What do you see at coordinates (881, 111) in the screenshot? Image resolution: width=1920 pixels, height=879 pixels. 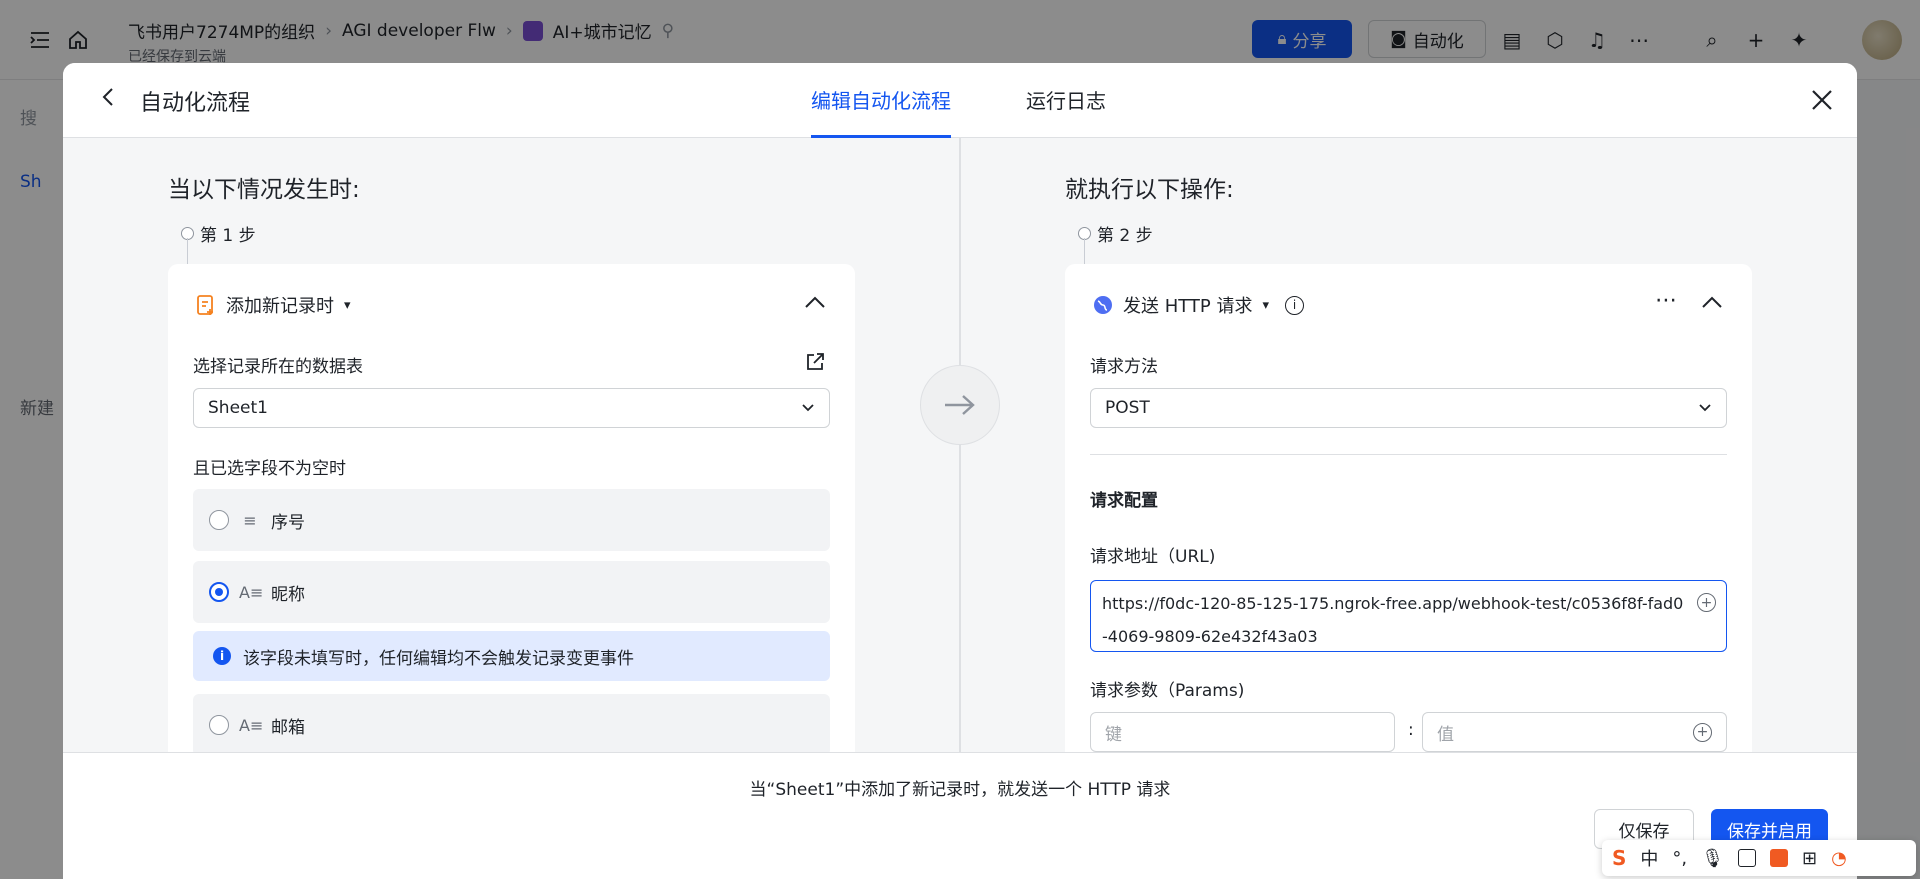 I see `tab-edit-flow: 编辑自动化流程` at bounding box center [881, 111].